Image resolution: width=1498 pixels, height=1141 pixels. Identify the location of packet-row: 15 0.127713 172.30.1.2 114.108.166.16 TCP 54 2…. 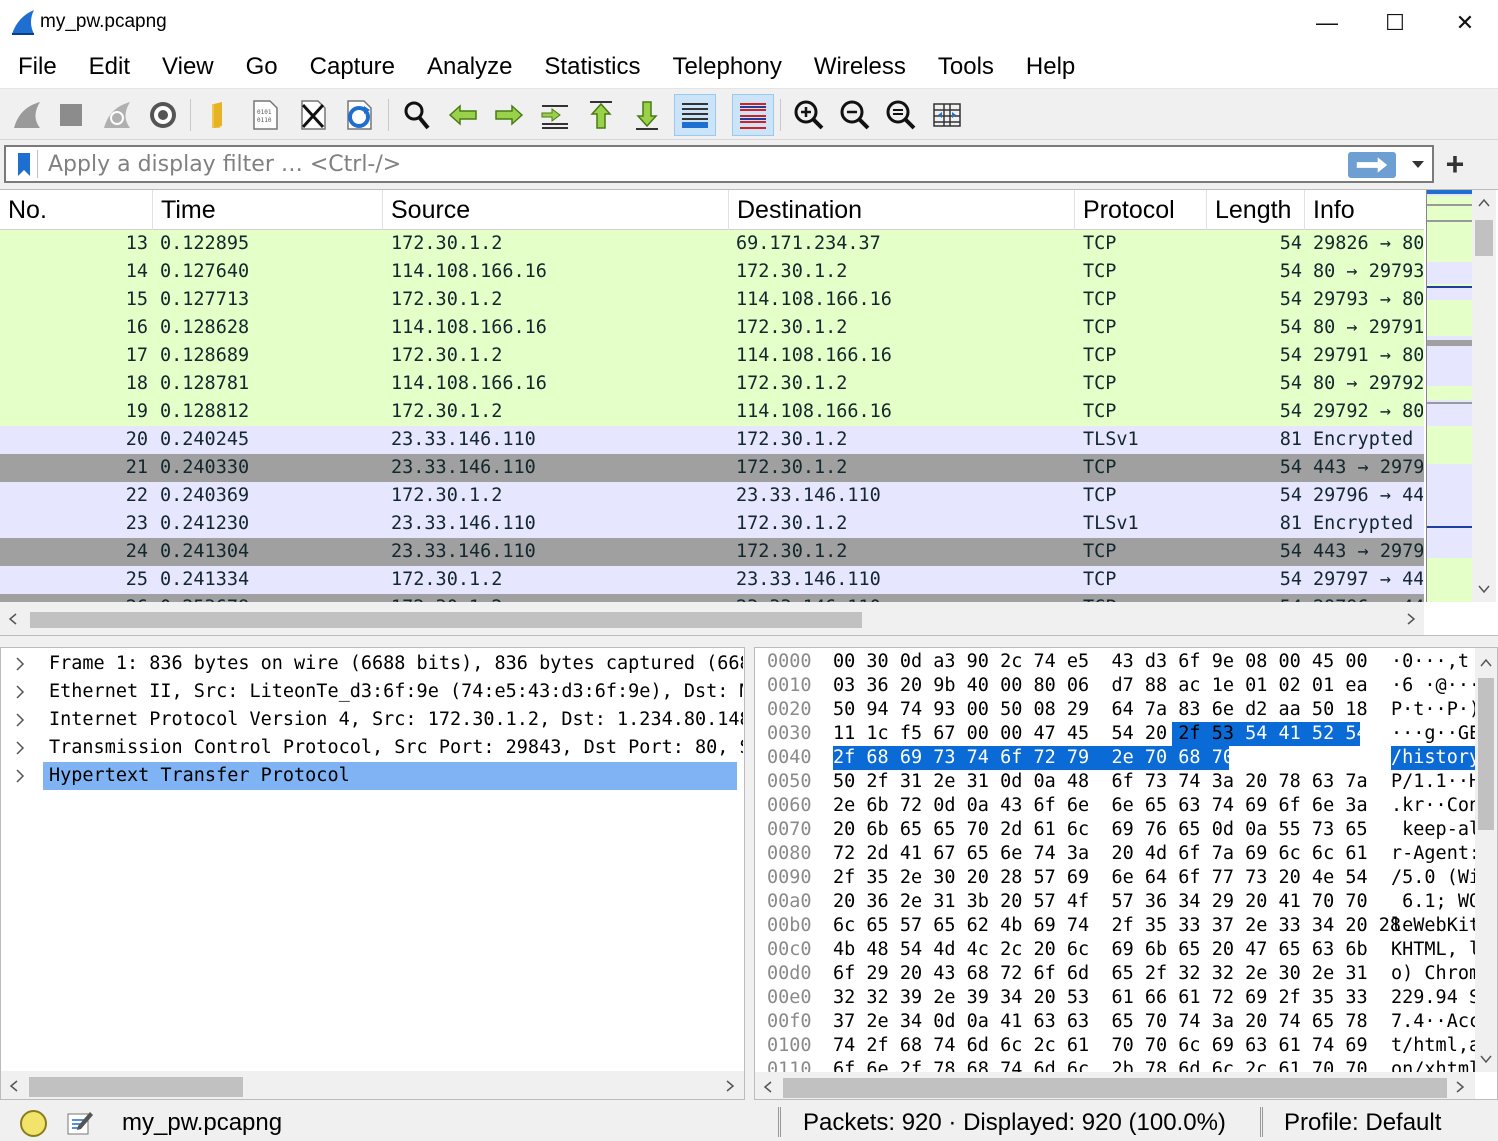
(712, 300).